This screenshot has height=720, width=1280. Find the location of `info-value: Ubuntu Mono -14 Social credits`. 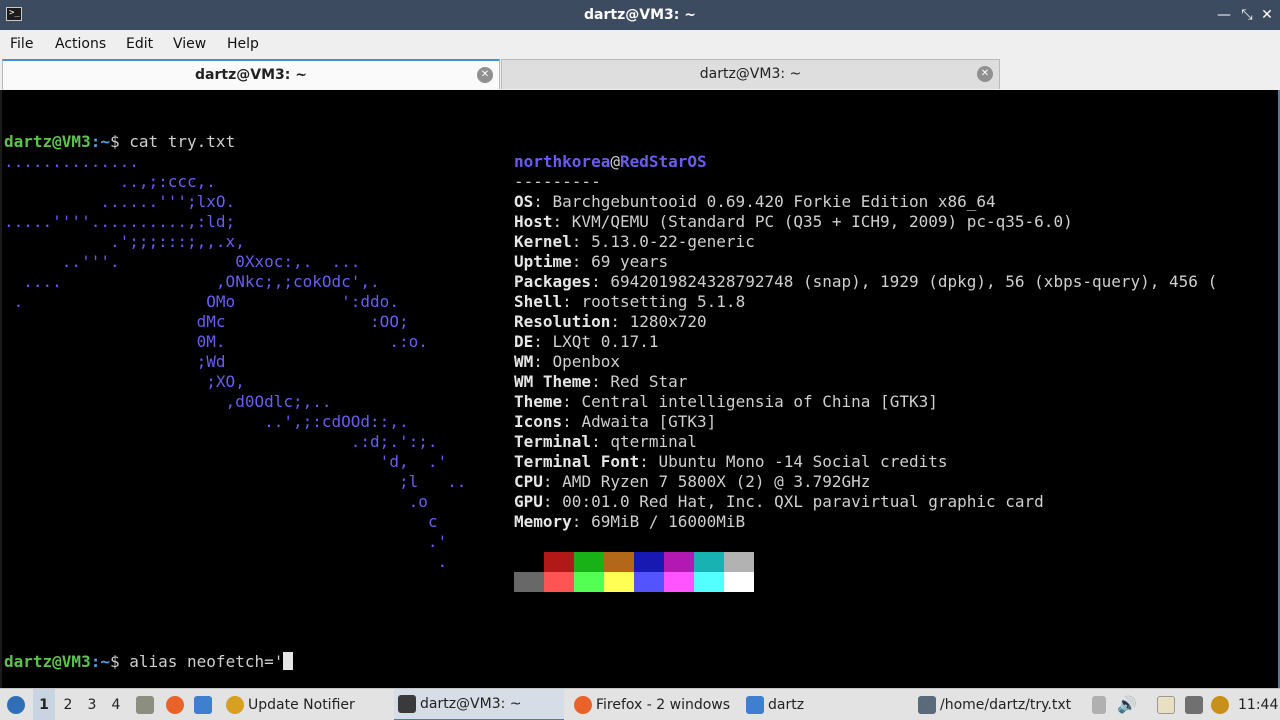

info-value: Ubuntu Mono -14 Social credits is located at coordinates (803, 461).